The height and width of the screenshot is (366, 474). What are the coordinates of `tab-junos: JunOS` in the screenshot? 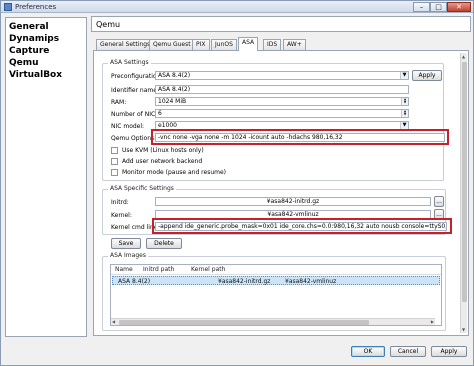 It's located at (224, 44).